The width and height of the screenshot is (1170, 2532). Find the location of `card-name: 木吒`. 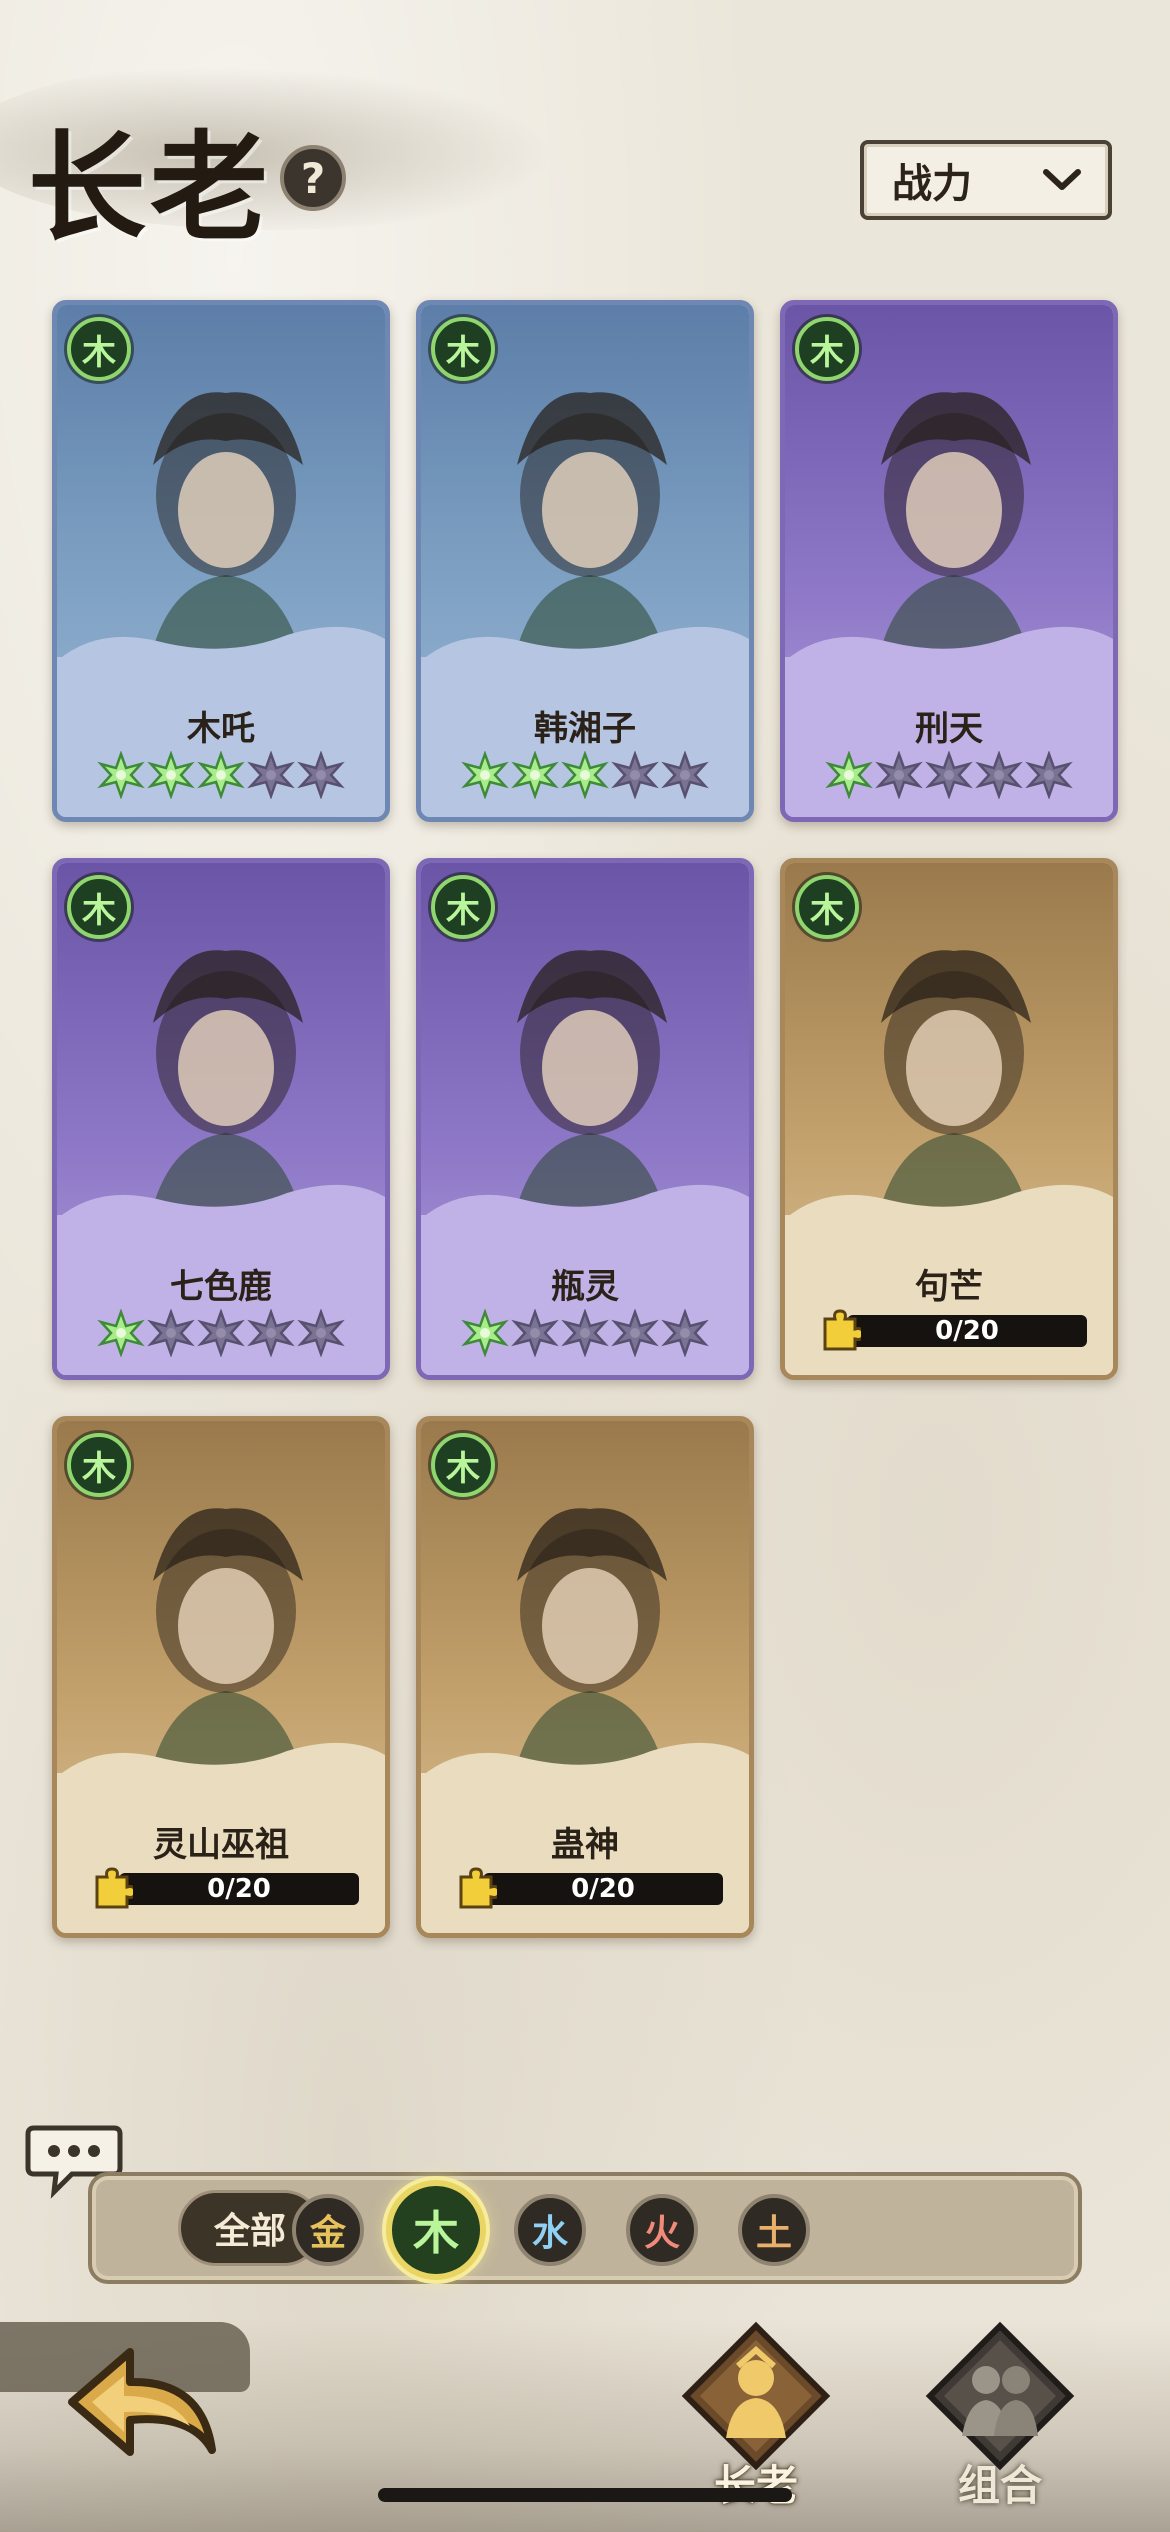

card-name: 木吒 is located at coordinates (221, 729).